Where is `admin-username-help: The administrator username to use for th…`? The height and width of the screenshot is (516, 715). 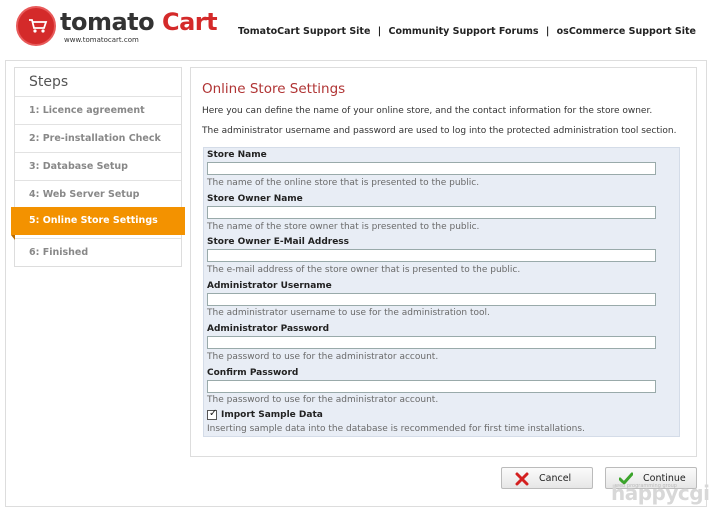
admin-username-help: The administrator username to use for th… is located at coordinates (348, 313).